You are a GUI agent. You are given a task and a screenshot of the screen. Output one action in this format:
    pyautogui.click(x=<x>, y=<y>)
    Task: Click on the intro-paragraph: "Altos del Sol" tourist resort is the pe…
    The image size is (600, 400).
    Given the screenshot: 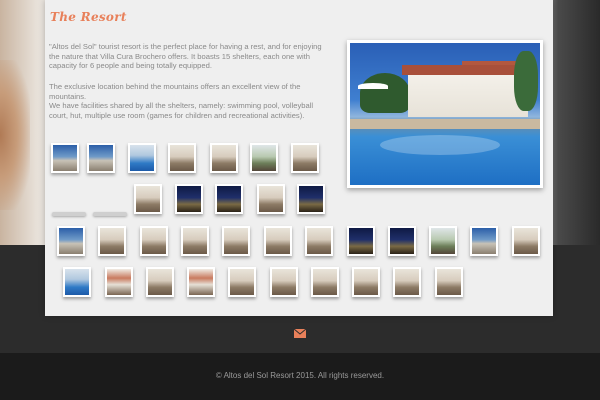 What is the action you would take?
    pyautogui.click(x=185, y=56)
    